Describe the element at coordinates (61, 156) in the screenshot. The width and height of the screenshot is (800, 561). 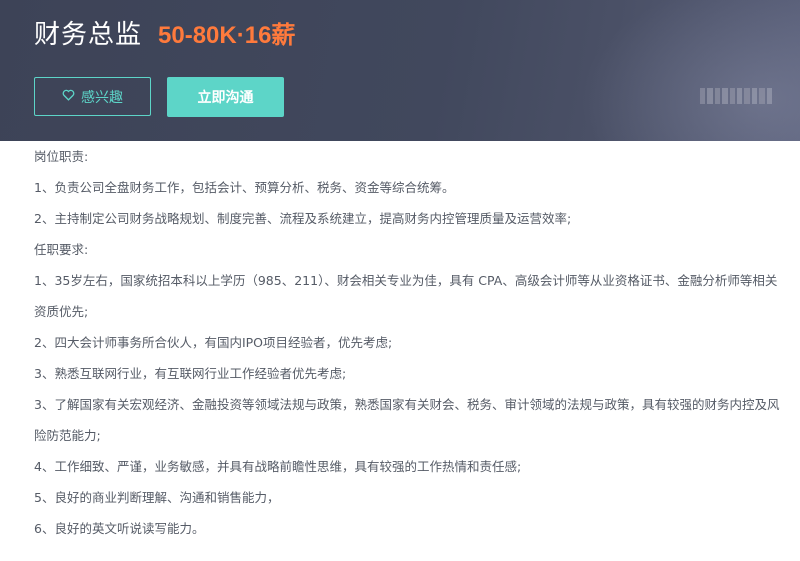
I see `description-line: 岗位职责:` at that location.